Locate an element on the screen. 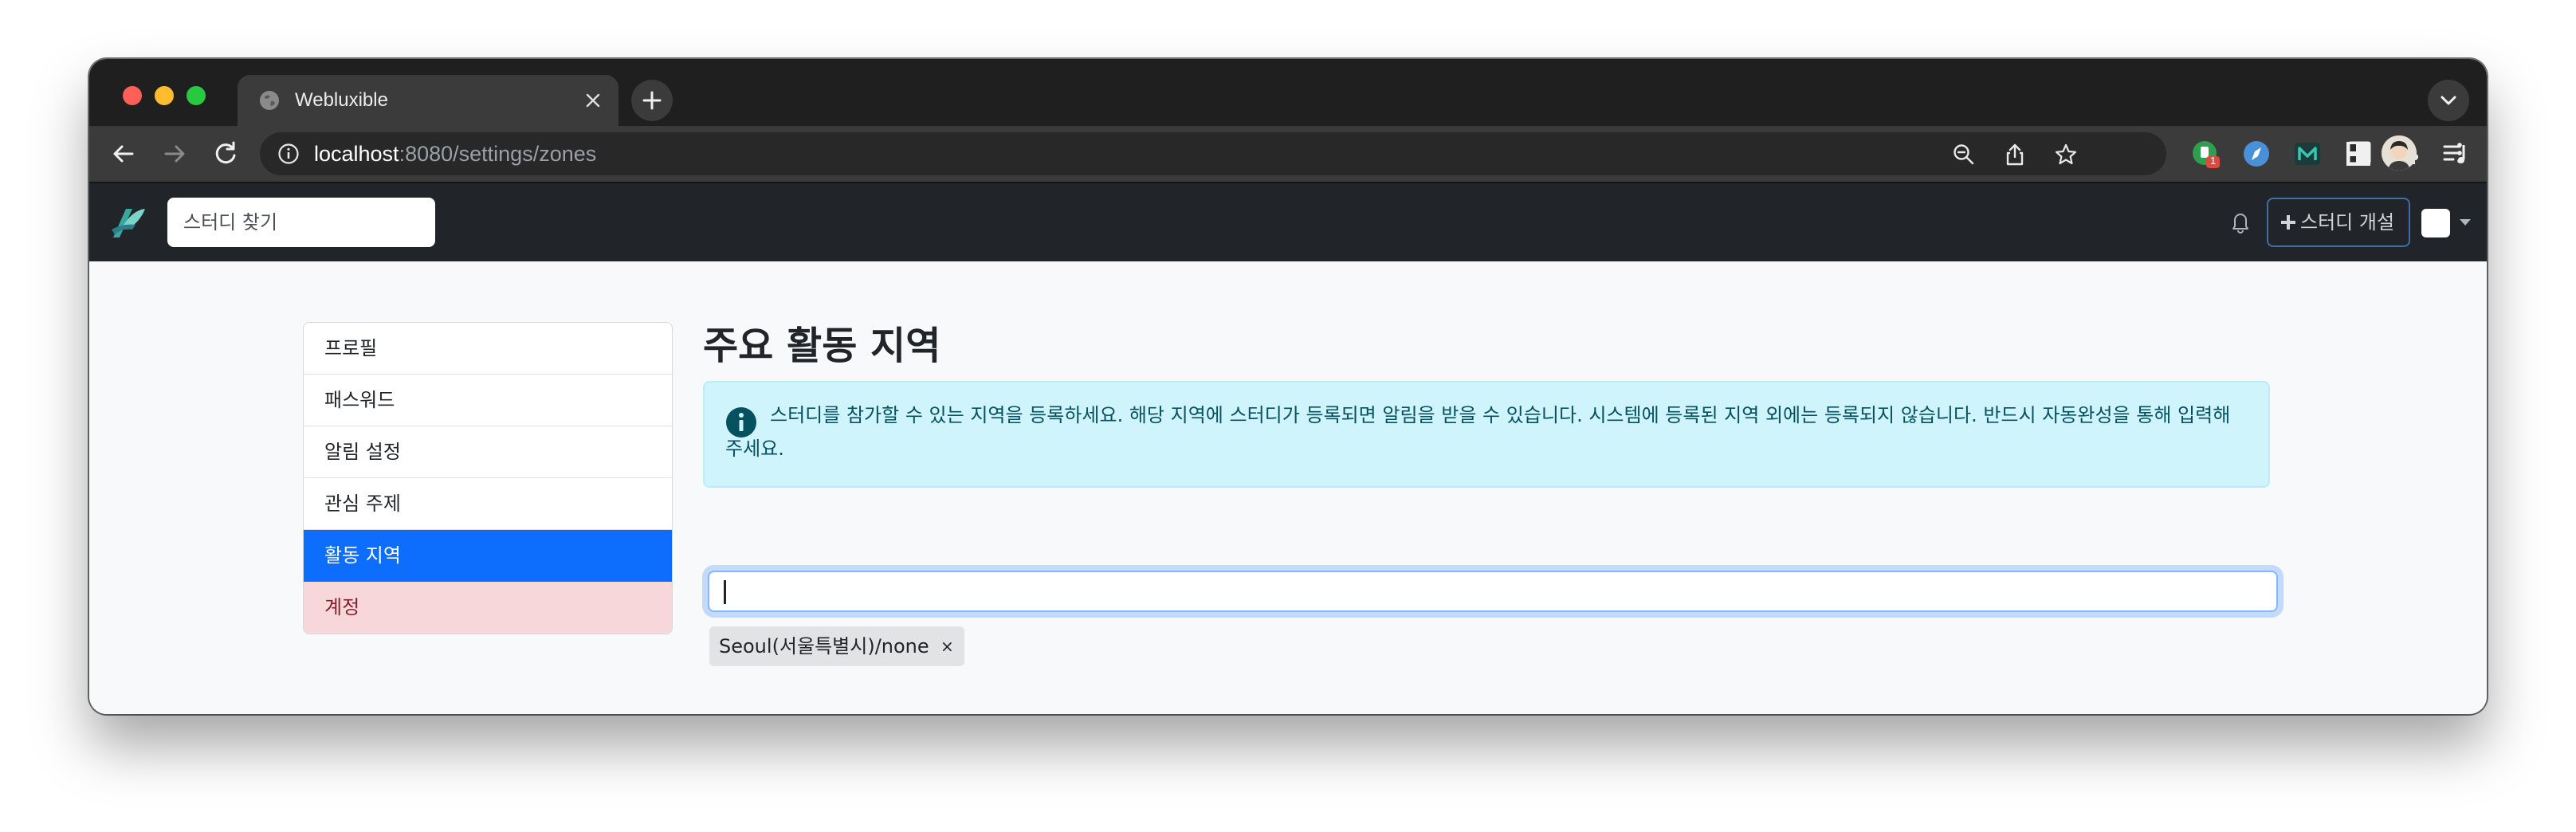 The width and height of the screenshot is (2576, 832). open-study-button: 스터디 개설 is located at coordinates (2338, 222).